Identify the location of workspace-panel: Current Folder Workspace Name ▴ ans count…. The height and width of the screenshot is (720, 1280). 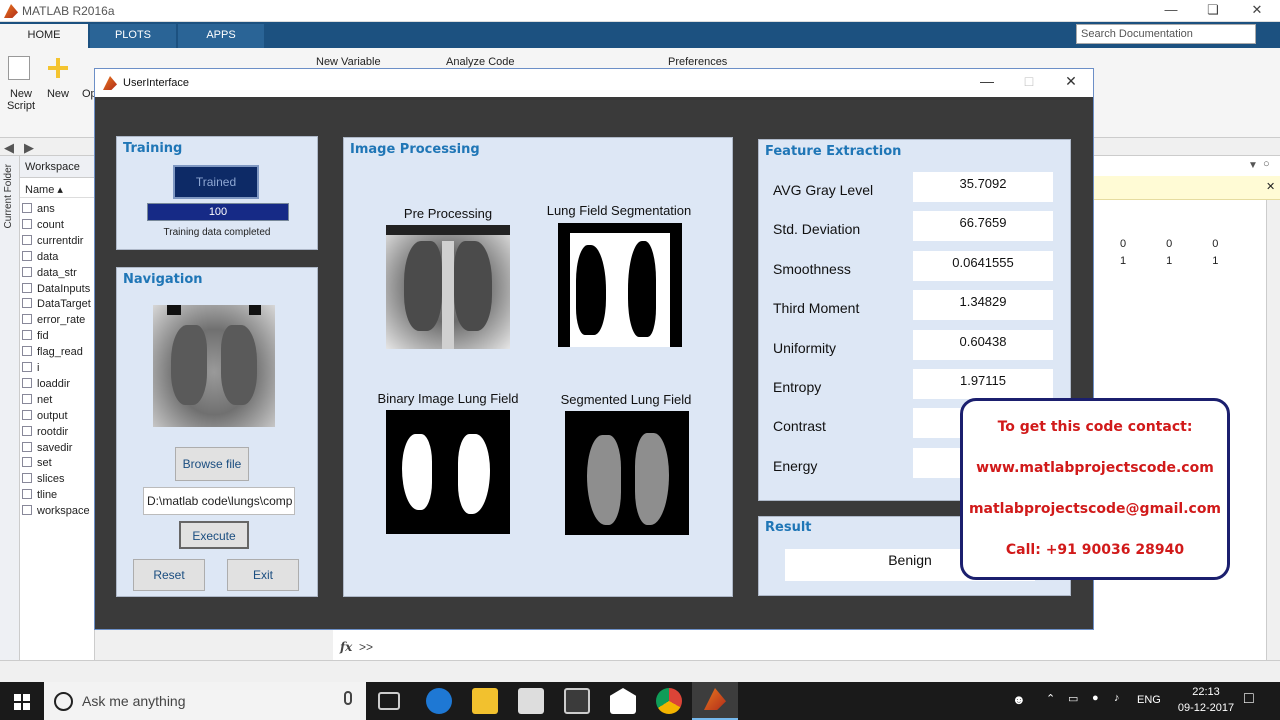
(47, 408).